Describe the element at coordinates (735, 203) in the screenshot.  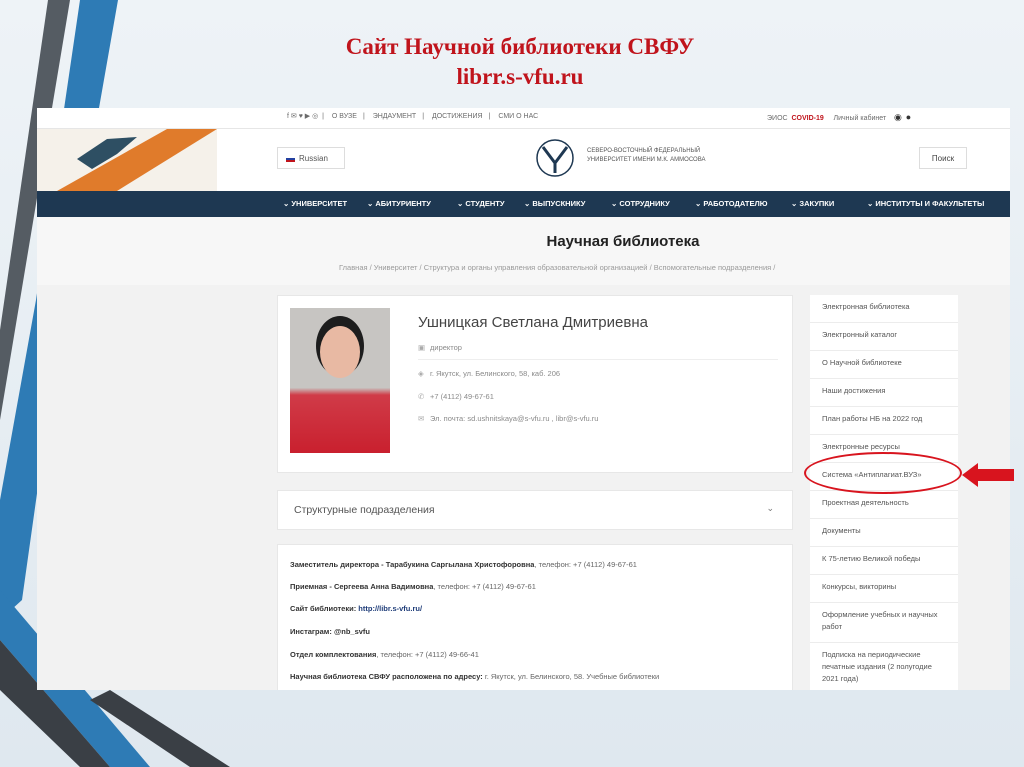
I see `nav-label: РАБОТОДАТЕЛЮ` at that location.